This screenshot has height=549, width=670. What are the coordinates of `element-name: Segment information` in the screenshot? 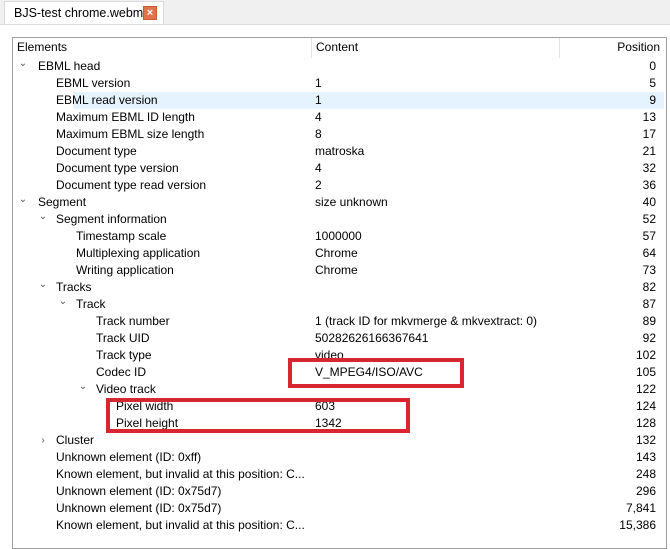 It's located at (111, 219).